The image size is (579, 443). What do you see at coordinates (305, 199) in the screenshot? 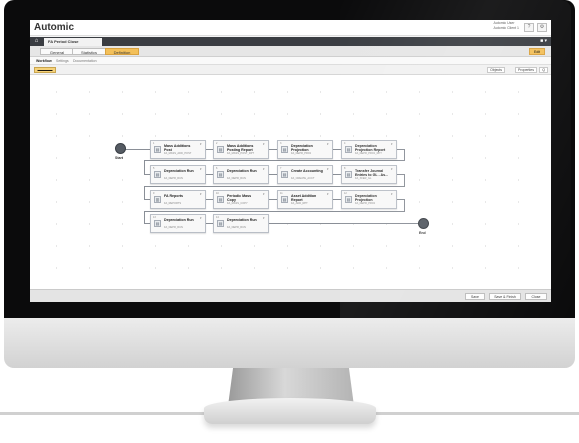
I see `task-node: 11 ▤ Asset Addition Report FA_ADD_RPT ▾` at bounding box center [305, 199].